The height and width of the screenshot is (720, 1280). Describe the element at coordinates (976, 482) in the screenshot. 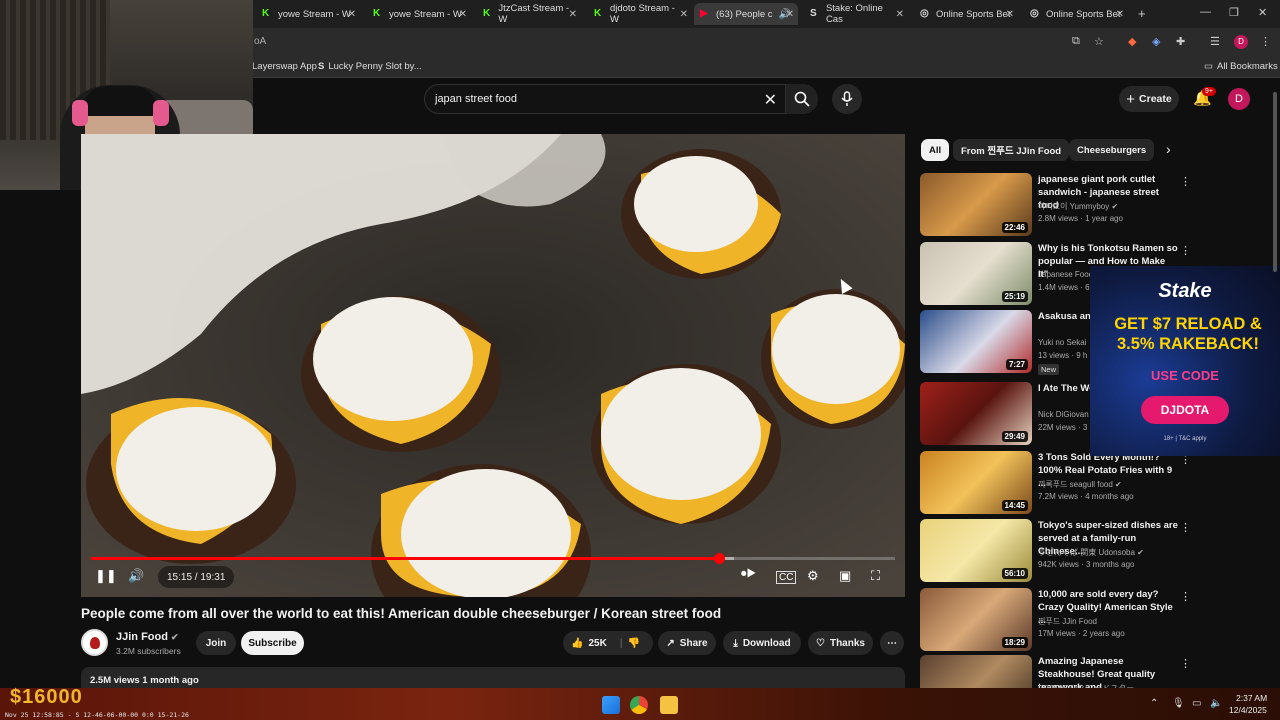

I see `thumbnail: 14:45` at that location.